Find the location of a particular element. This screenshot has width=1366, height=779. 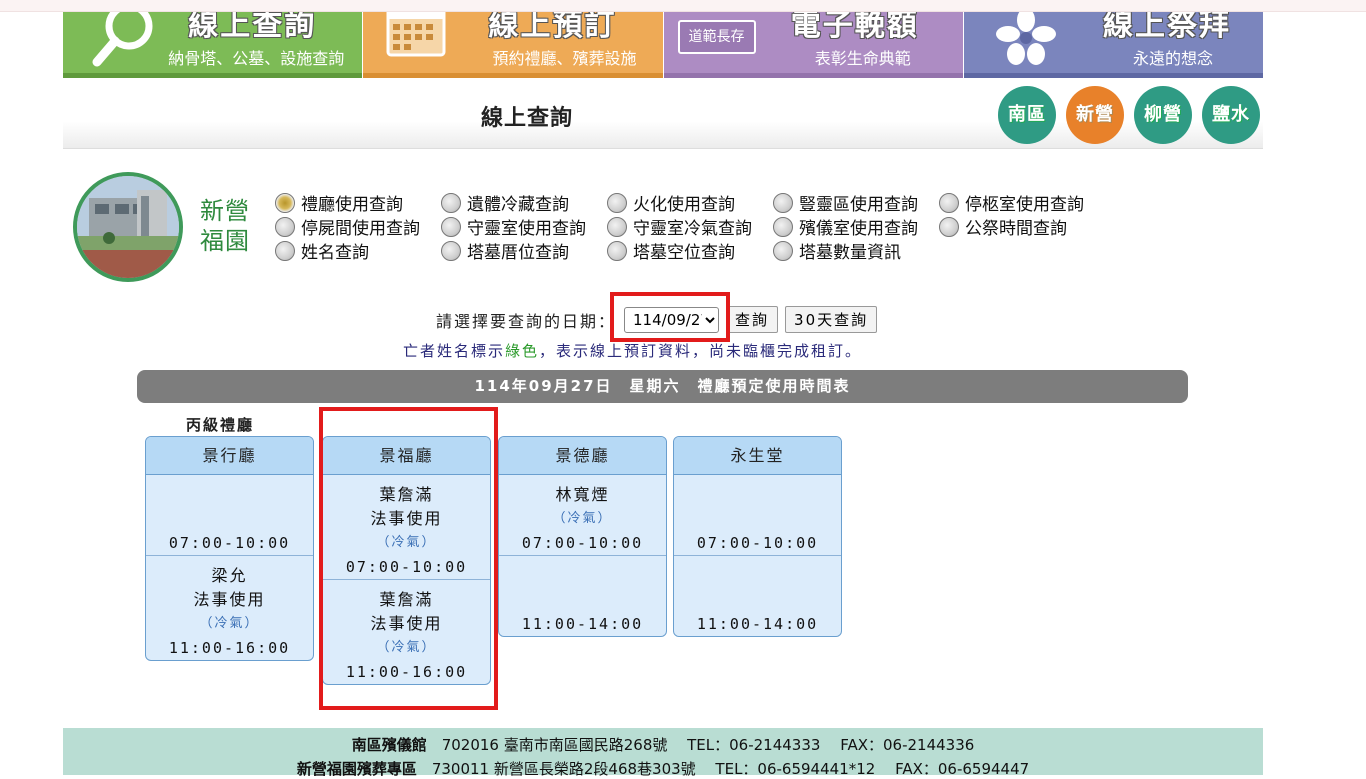

online-booking-note: 亡者姓名標示綠色，表示線上預訂資料，尚未臨櫃完成租訂。 is located at coordinates (633, 351).